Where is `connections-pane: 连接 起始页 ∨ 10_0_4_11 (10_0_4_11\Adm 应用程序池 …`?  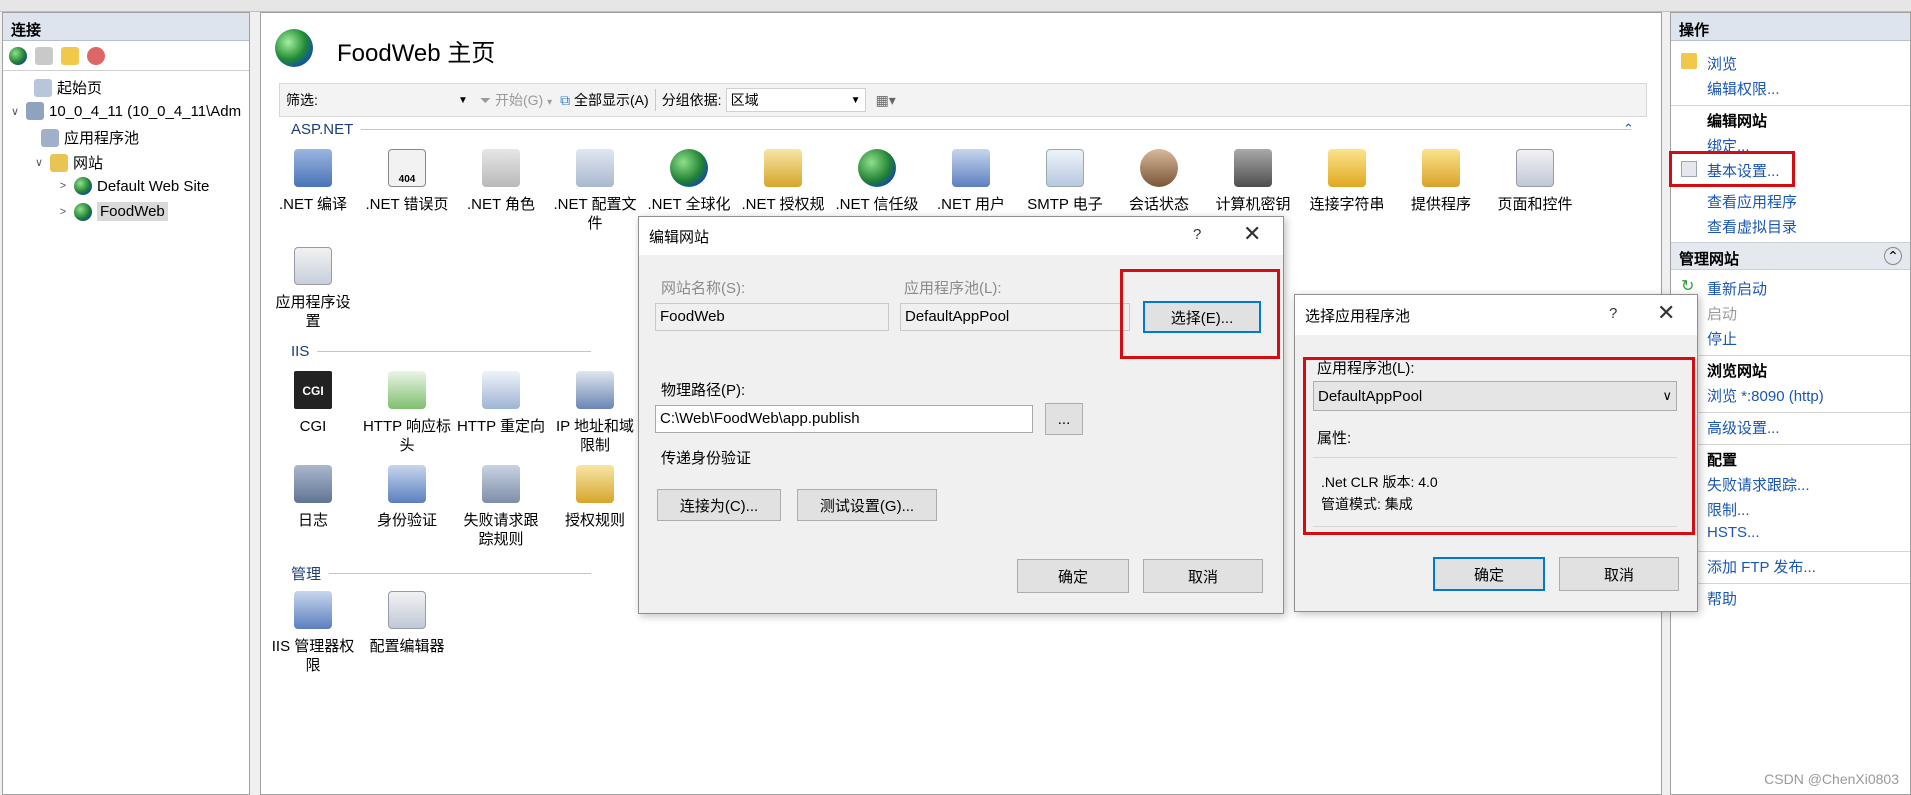
connections-pane: 连接 起始页 ∨ 10_0_4_11 (10_0_4_11\Adm 应用程序池 … is located at coordinates (126, 403).